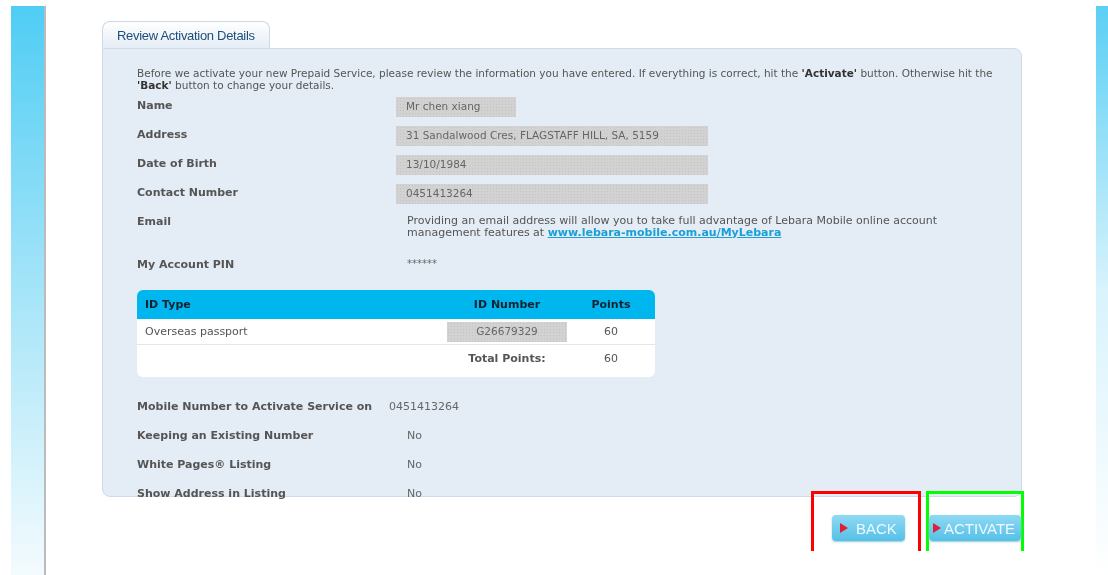  Describe the element at coordinates (552, 194) in the screenshot. I see `masked-value: 0451413264` at that location.